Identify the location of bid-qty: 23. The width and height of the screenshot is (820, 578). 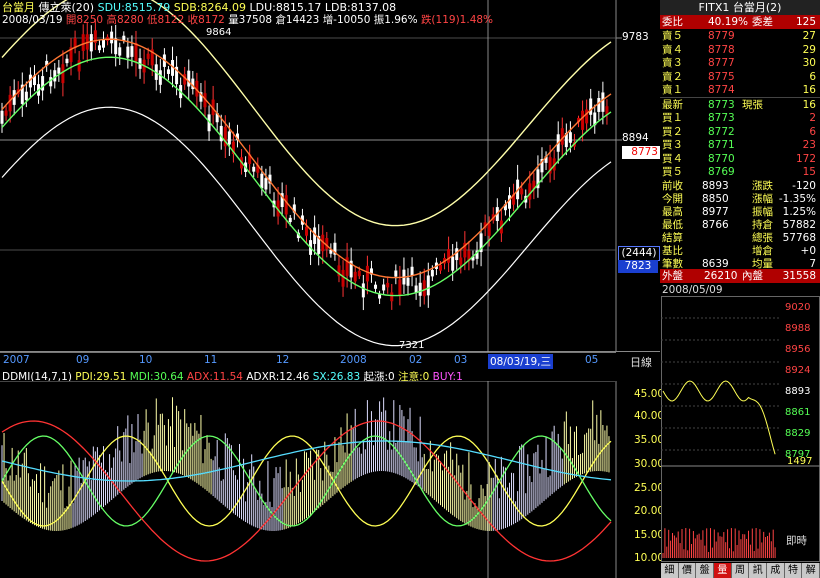
(809, 145).